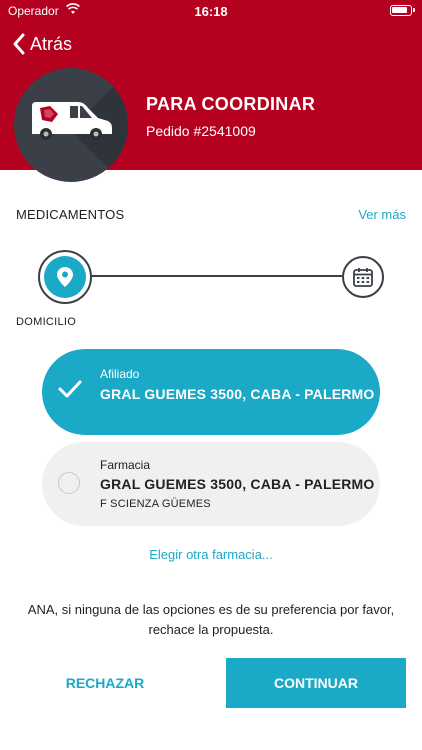 The image size is (422, 750). I want to click on back-button: Atrás, so click(42, 44).